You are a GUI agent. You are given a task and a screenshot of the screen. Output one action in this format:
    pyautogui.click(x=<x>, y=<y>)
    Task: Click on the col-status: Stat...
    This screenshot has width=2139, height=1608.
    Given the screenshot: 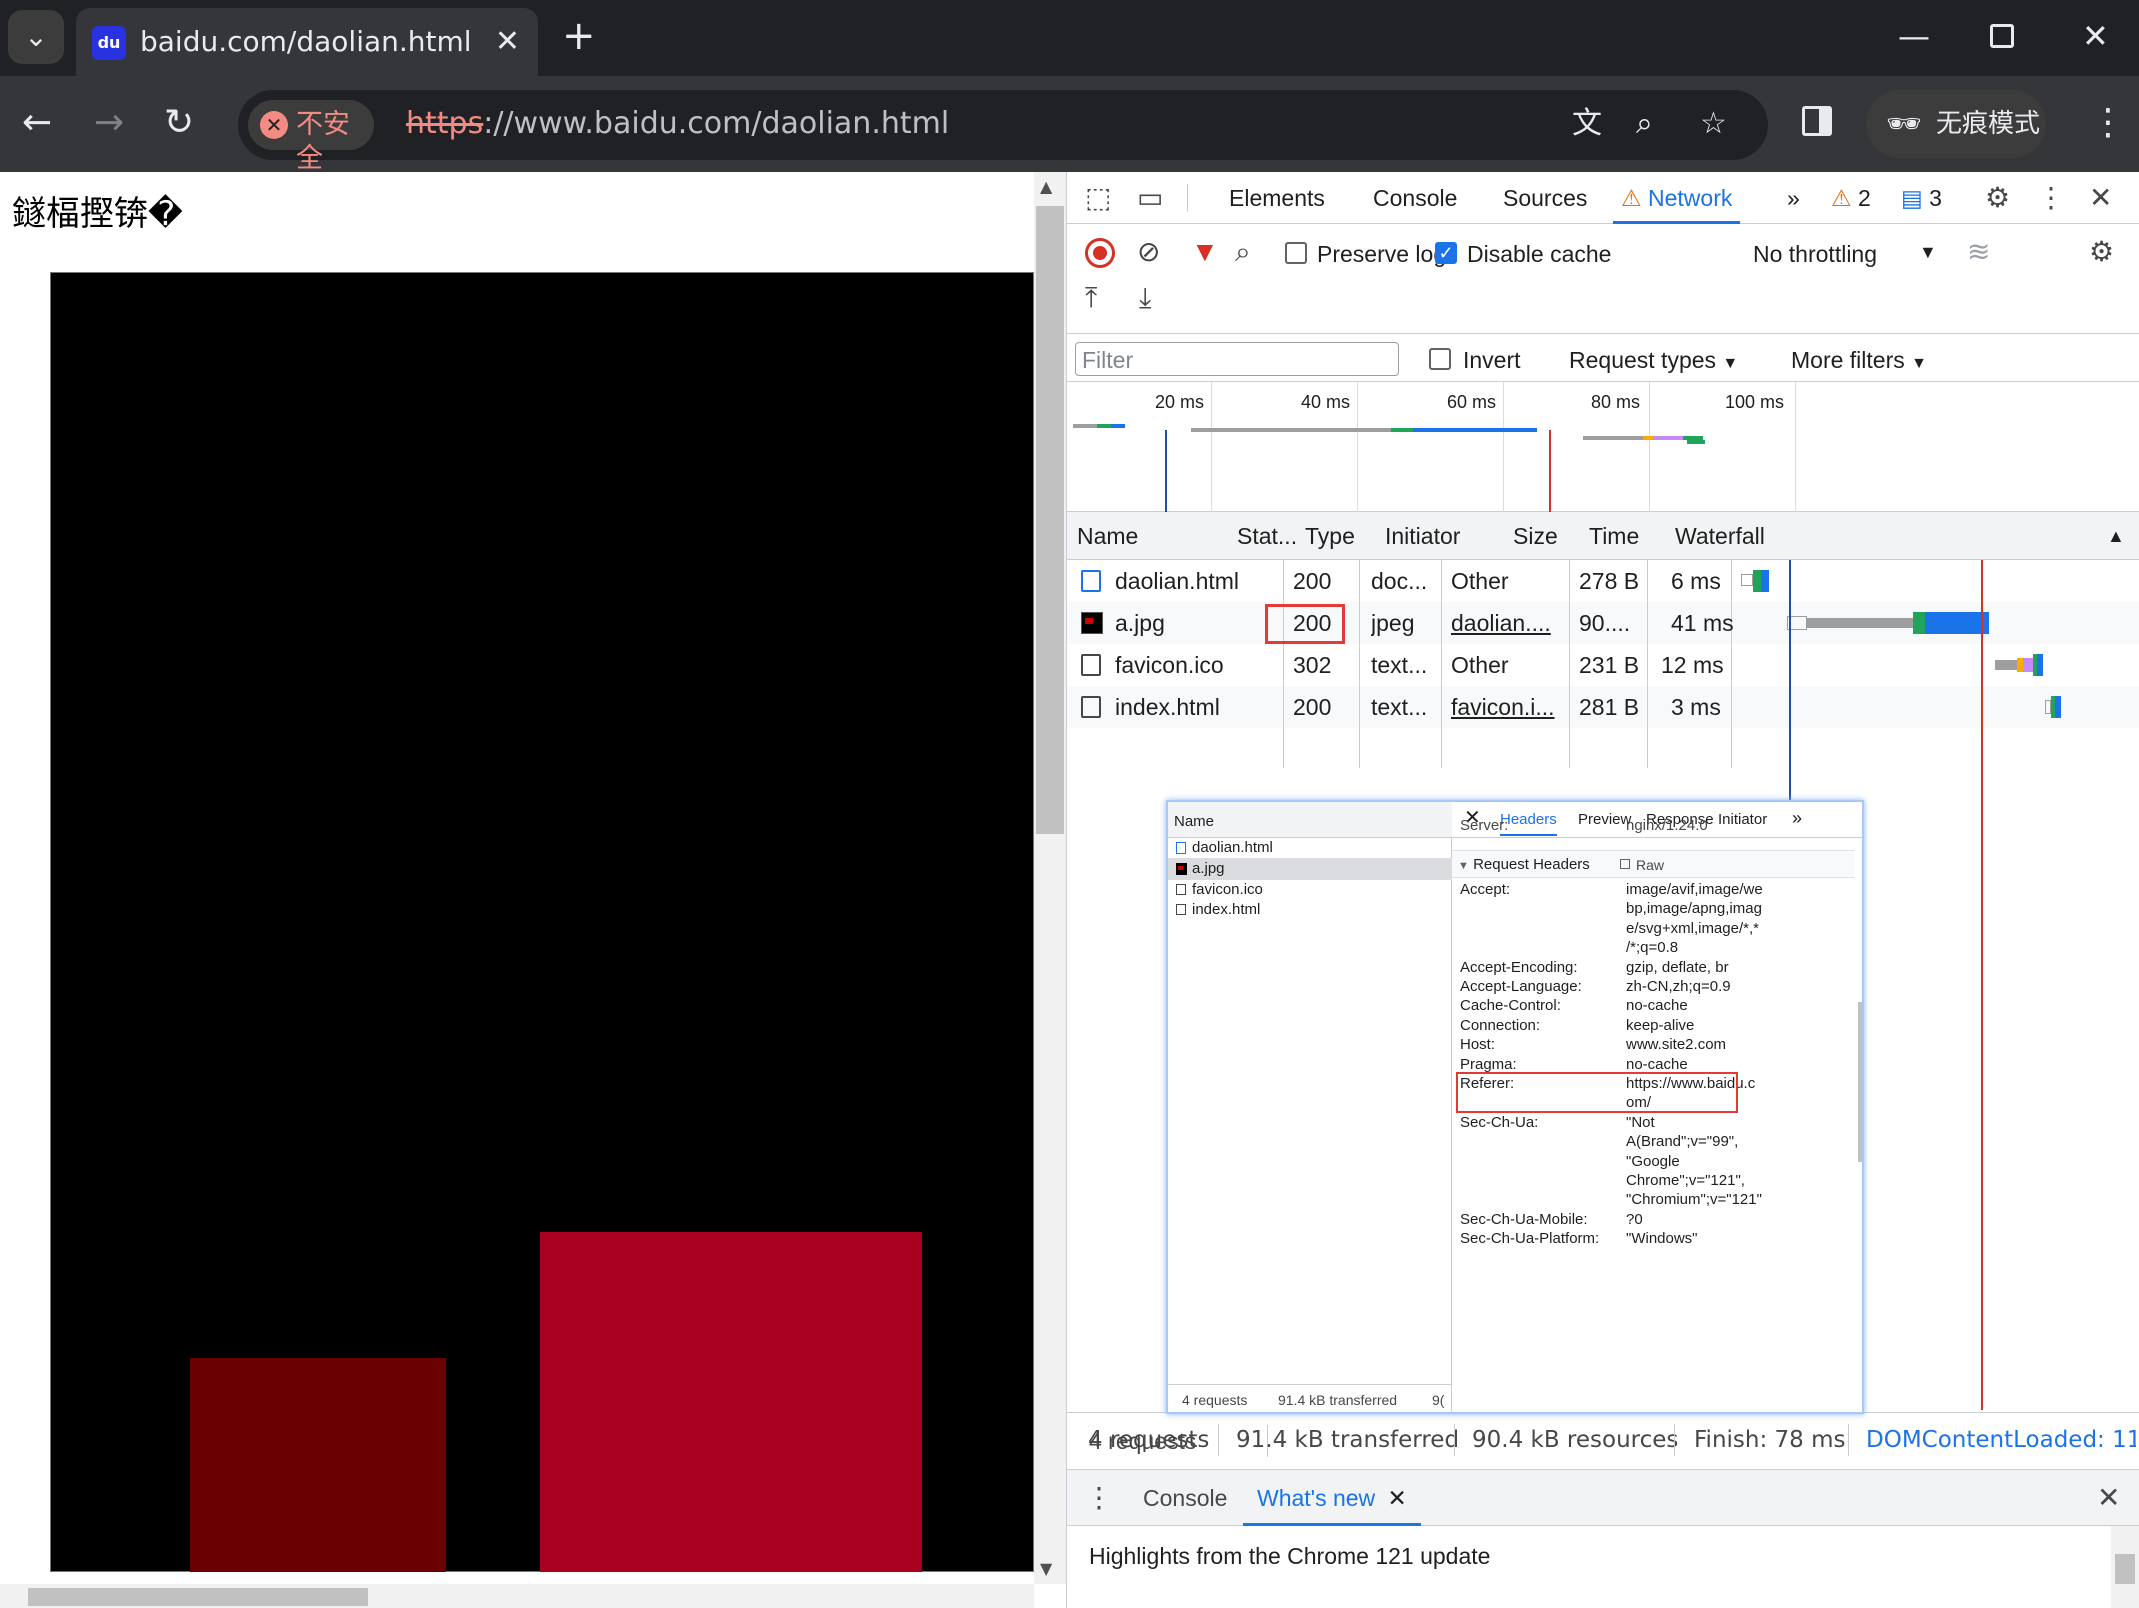 What is the action you would take?
    pyautogui.click(x=1267, y=536)
    